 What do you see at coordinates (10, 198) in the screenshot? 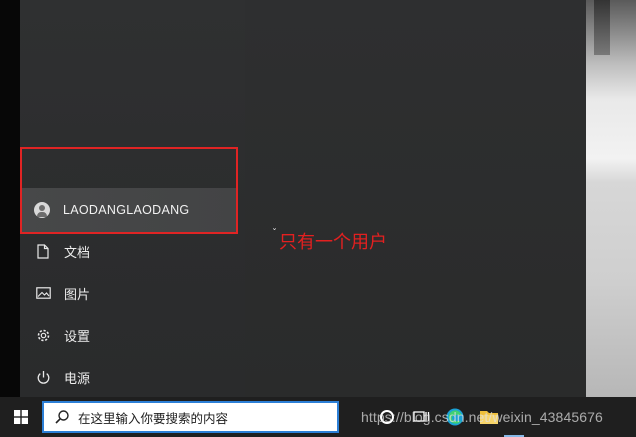
I see `left-edge-strip` at bounding box center [10, 198].